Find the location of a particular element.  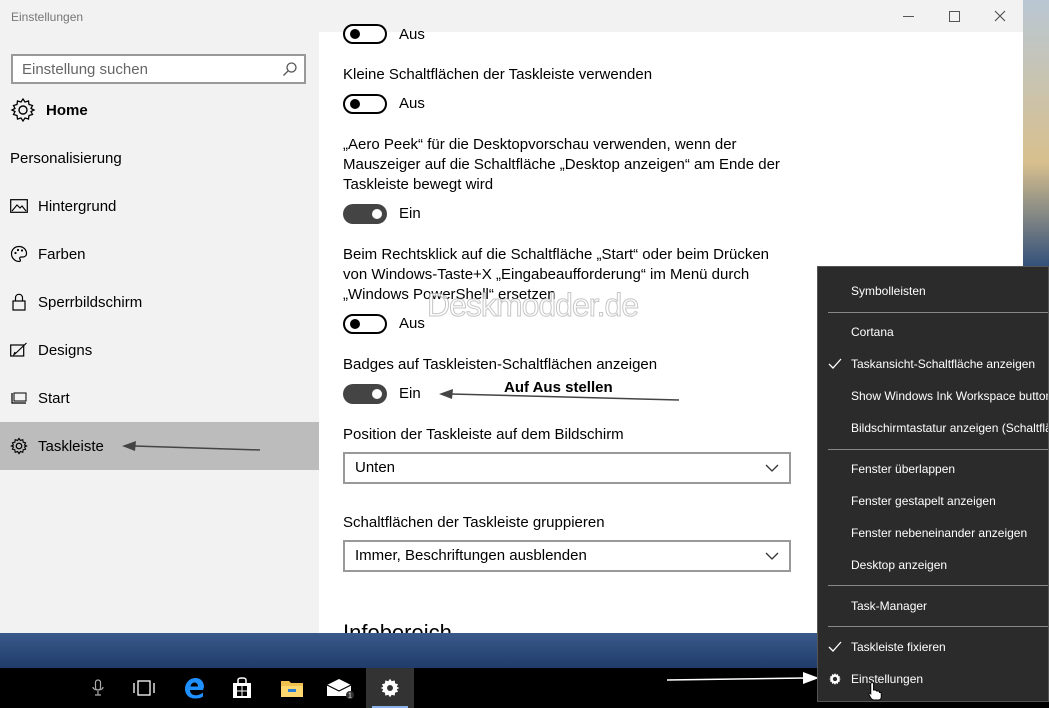

window-title: Einstellungen is located at coordinates (47, 17).